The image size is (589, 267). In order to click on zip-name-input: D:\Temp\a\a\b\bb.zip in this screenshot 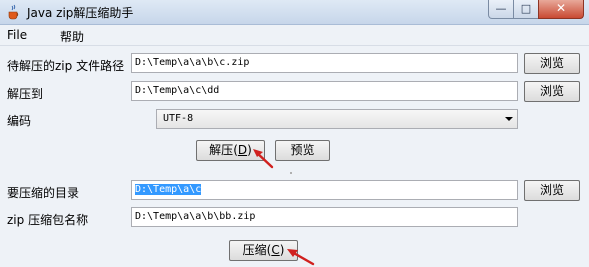, I will do `click(324, 217)`.